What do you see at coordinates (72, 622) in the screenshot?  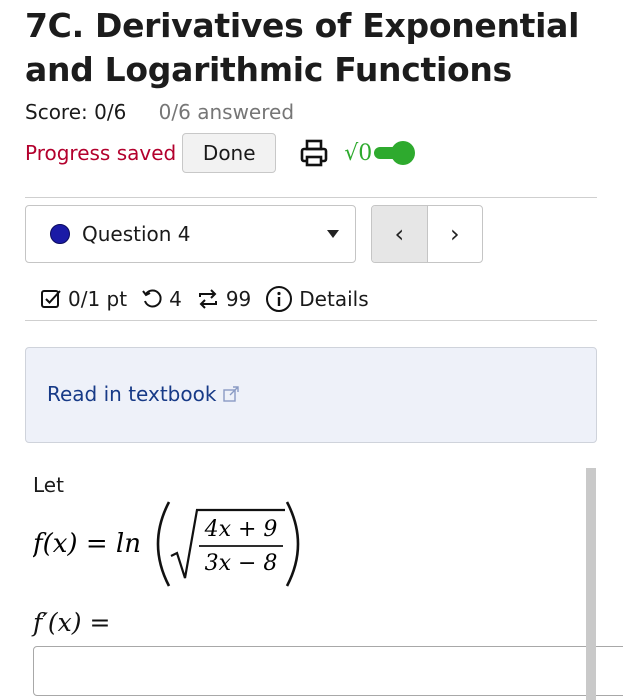 I see `derivative-prompt: f′(x) =` at bounding box center [72, 622].